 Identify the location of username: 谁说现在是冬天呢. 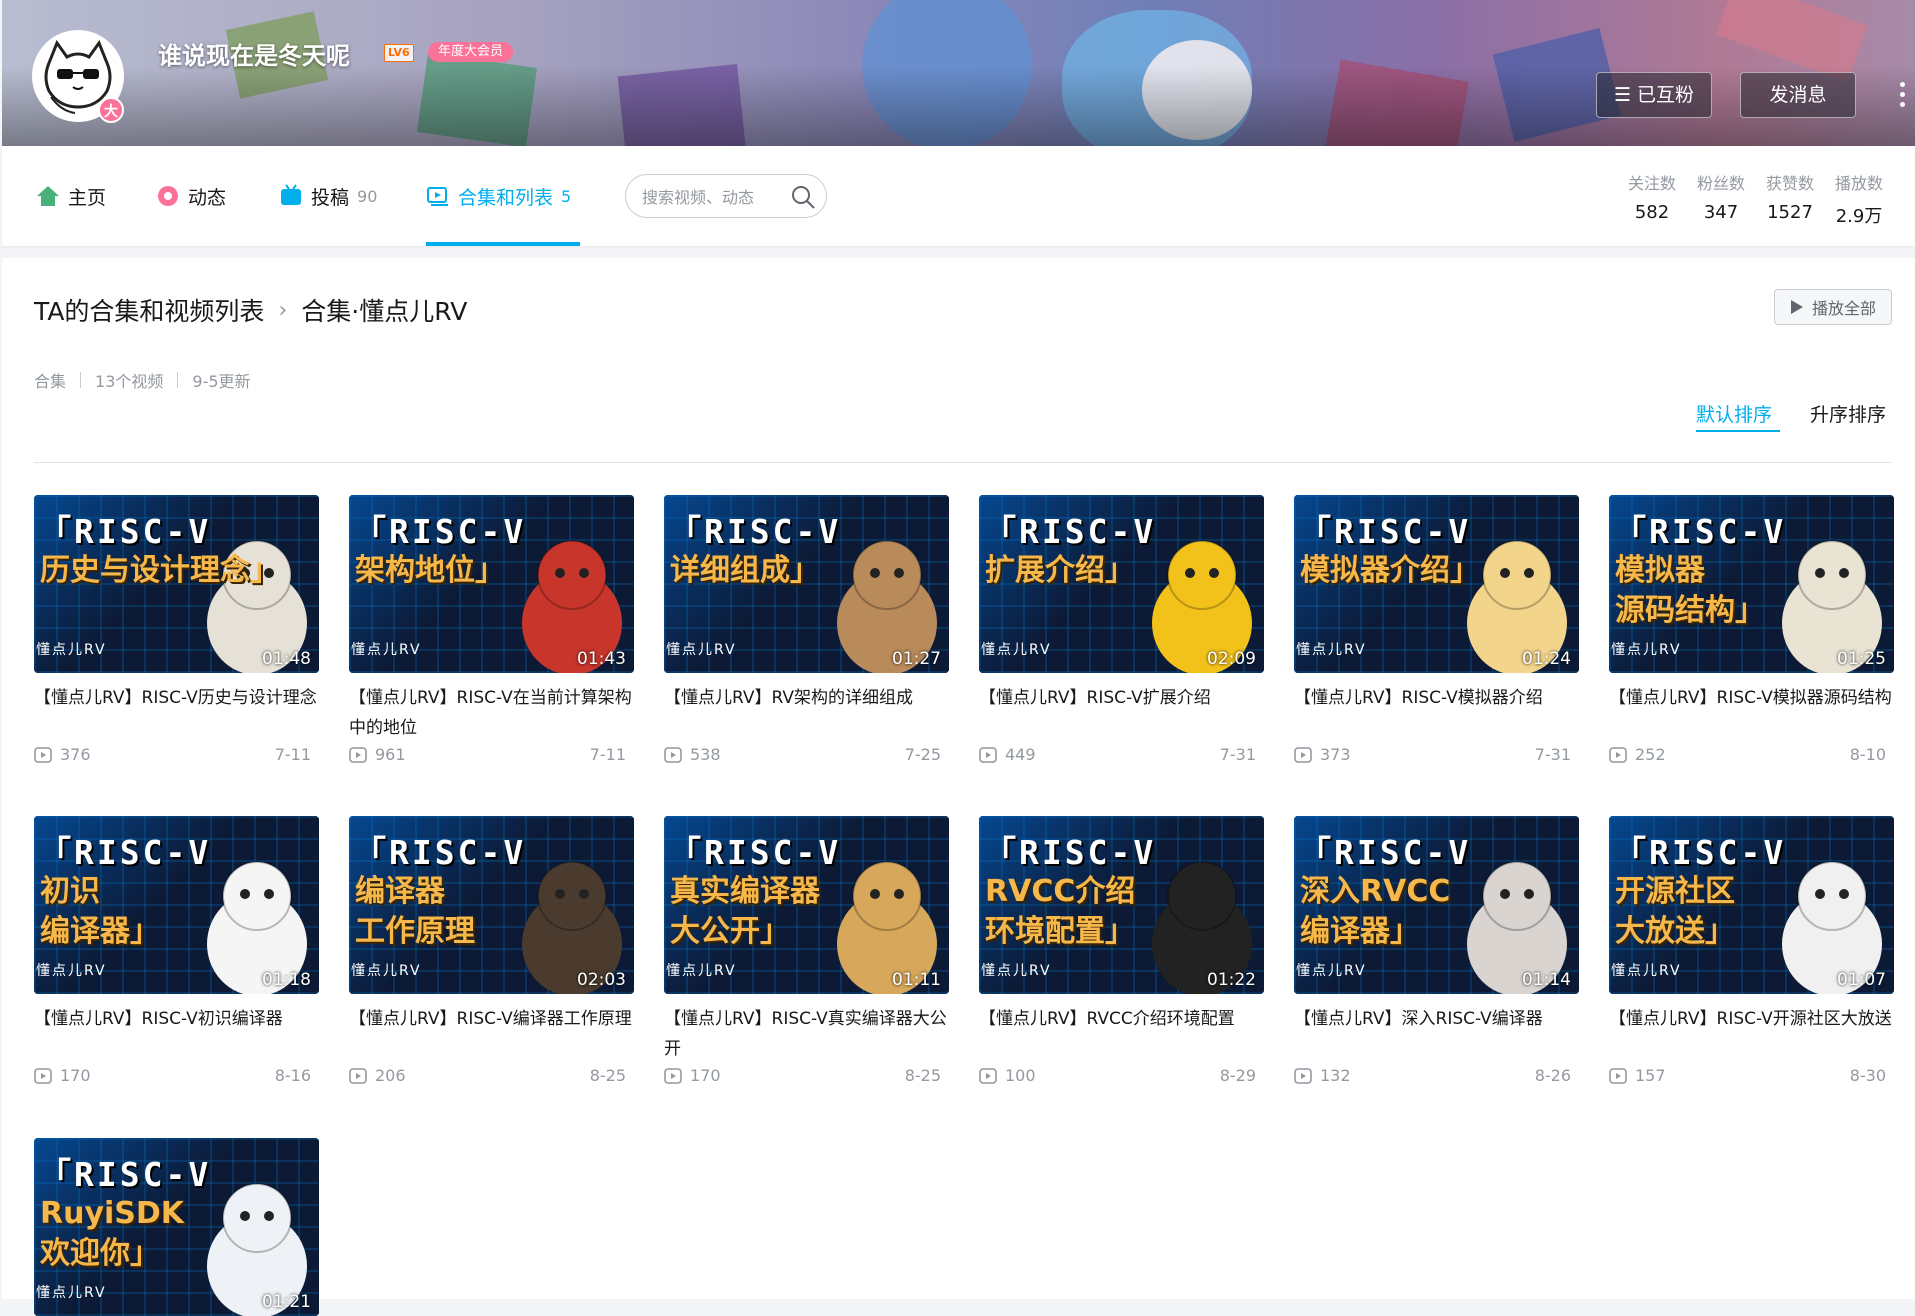
(254, 53).